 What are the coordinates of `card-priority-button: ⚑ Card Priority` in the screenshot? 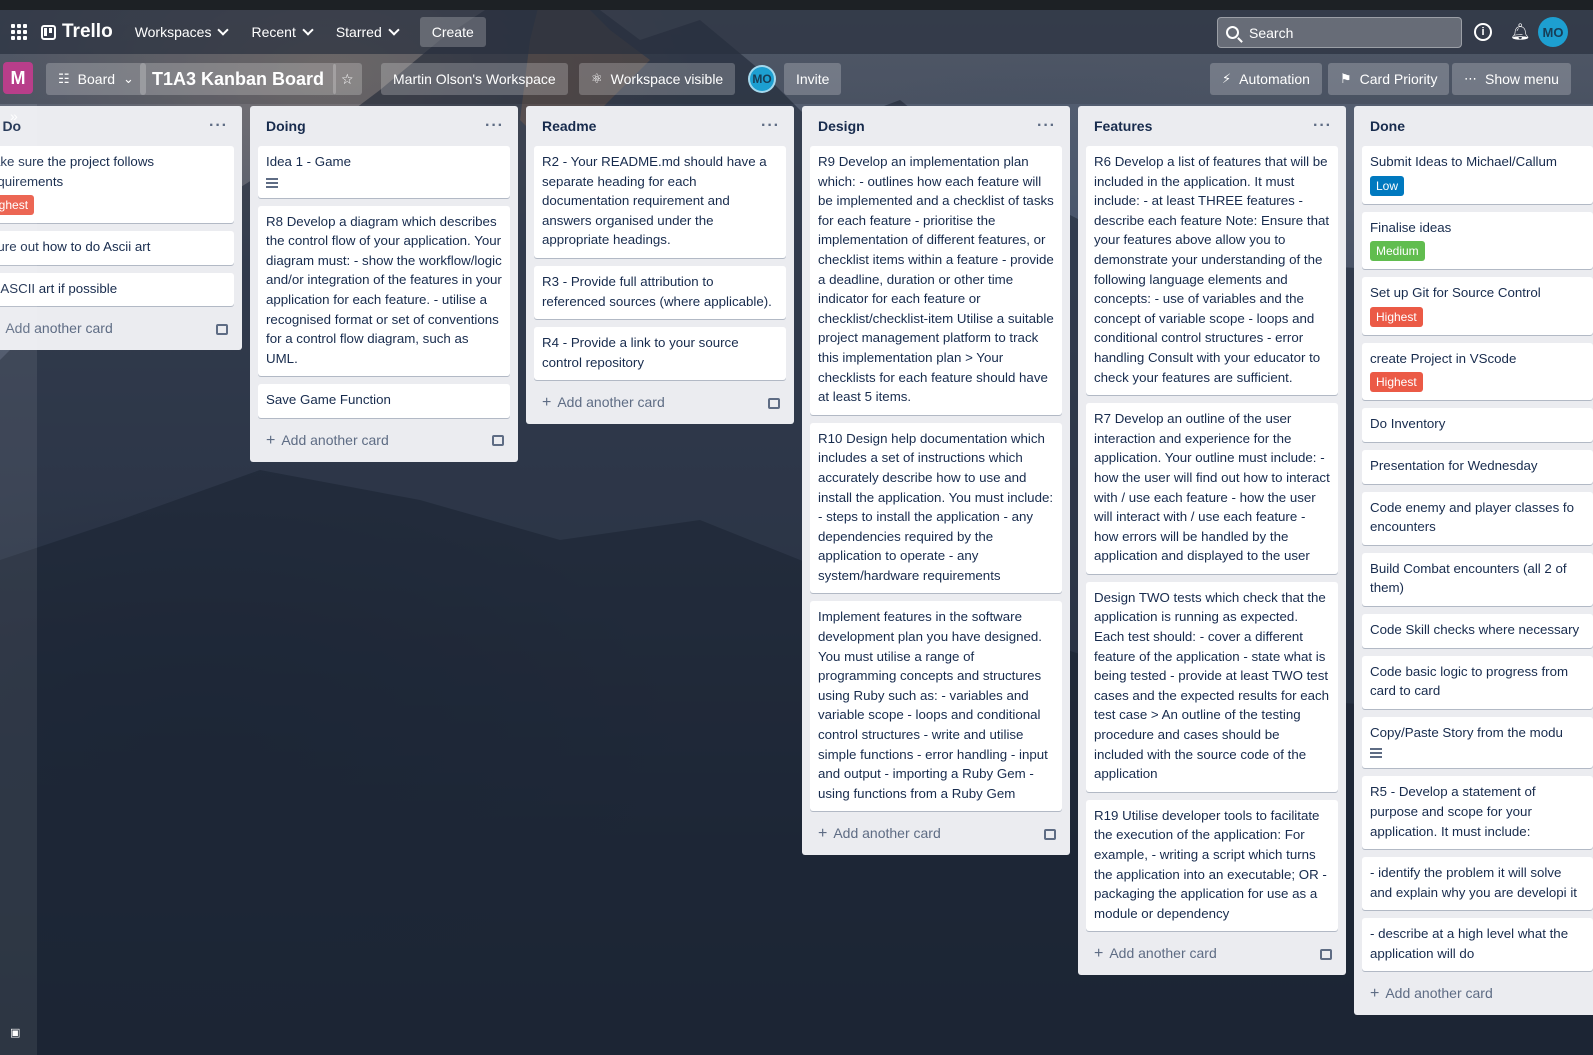 It's located at (1389, 79).